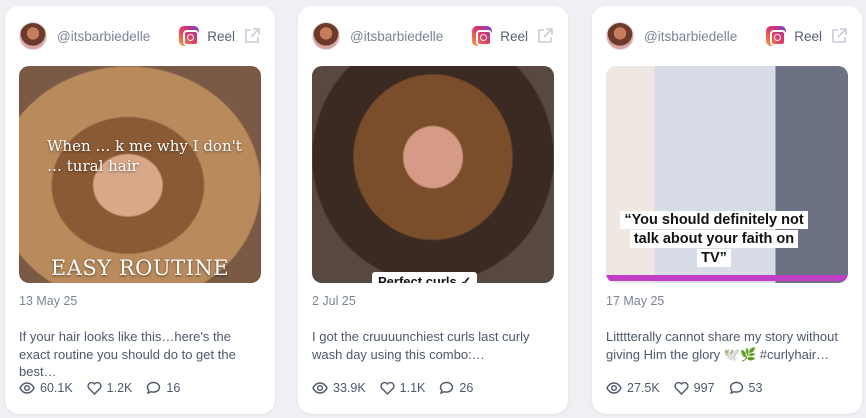 Image resolution: width=866 pixels, height=418 pixels. I want to click on likes-stat: 997, so click(694, 388).